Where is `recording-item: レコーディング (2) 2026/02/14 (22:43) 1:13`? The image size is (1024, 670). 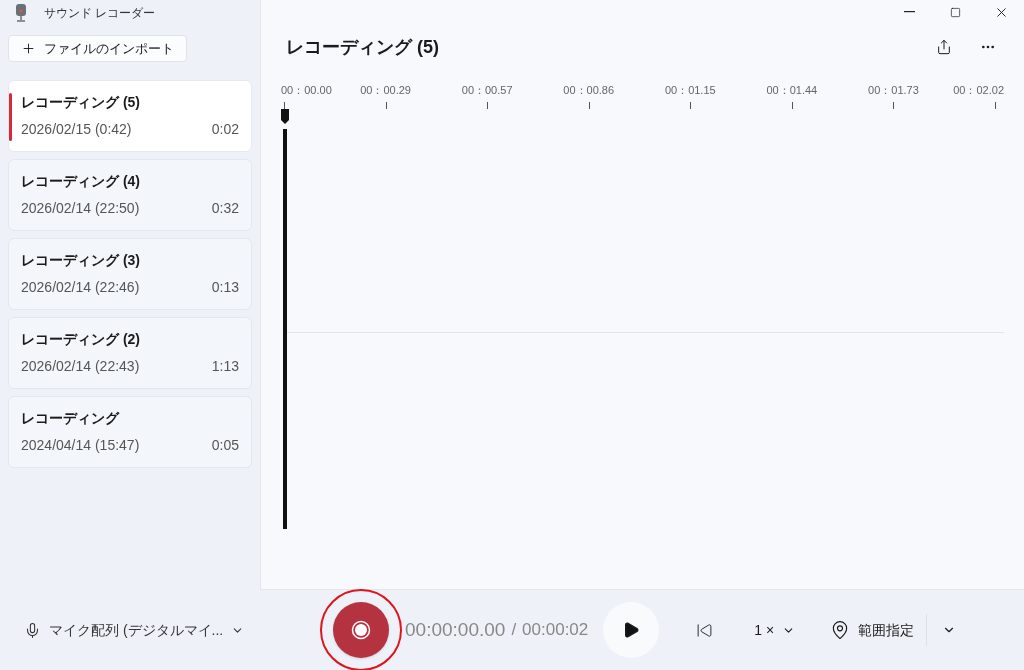
recording-item: レコーディング (2) 2026/02/14 (22:43) 1:13 is located at coordinates (130, 353).